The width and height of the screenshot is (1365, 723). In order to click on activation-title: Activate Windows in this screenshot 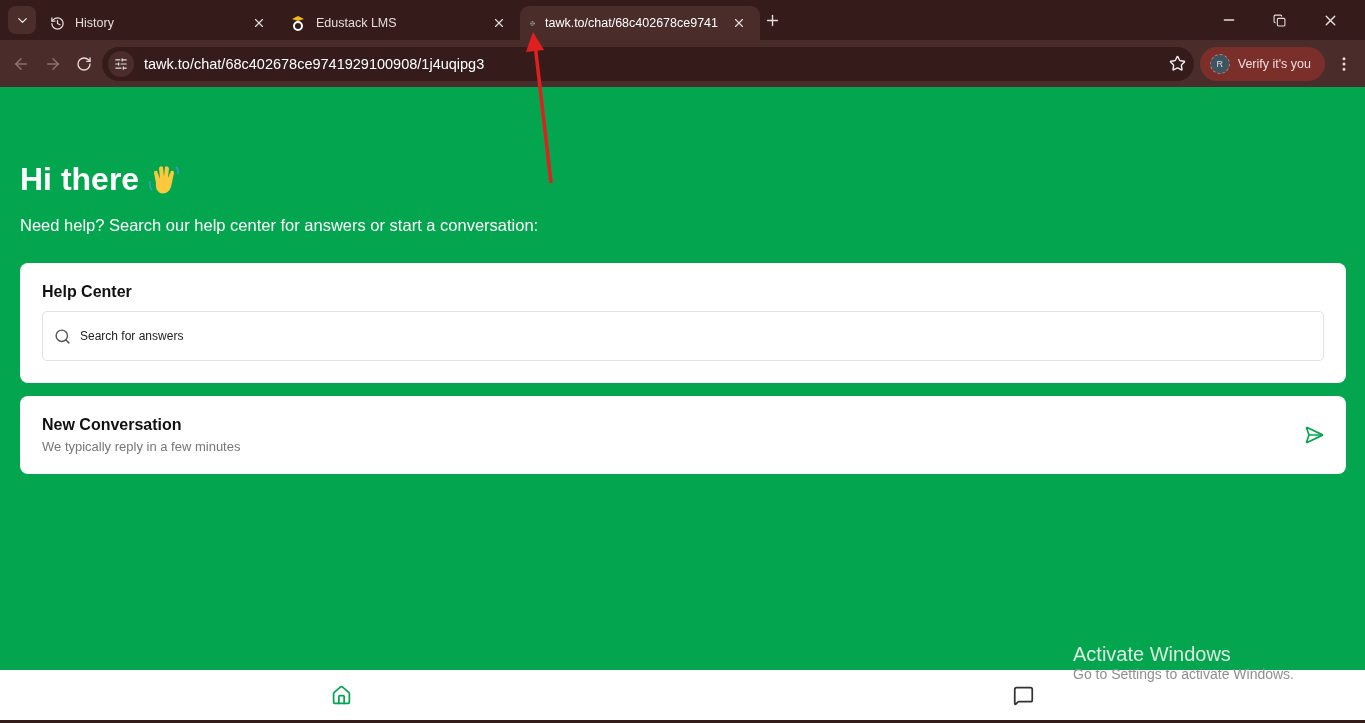, I will do `click(1152, 654)`.